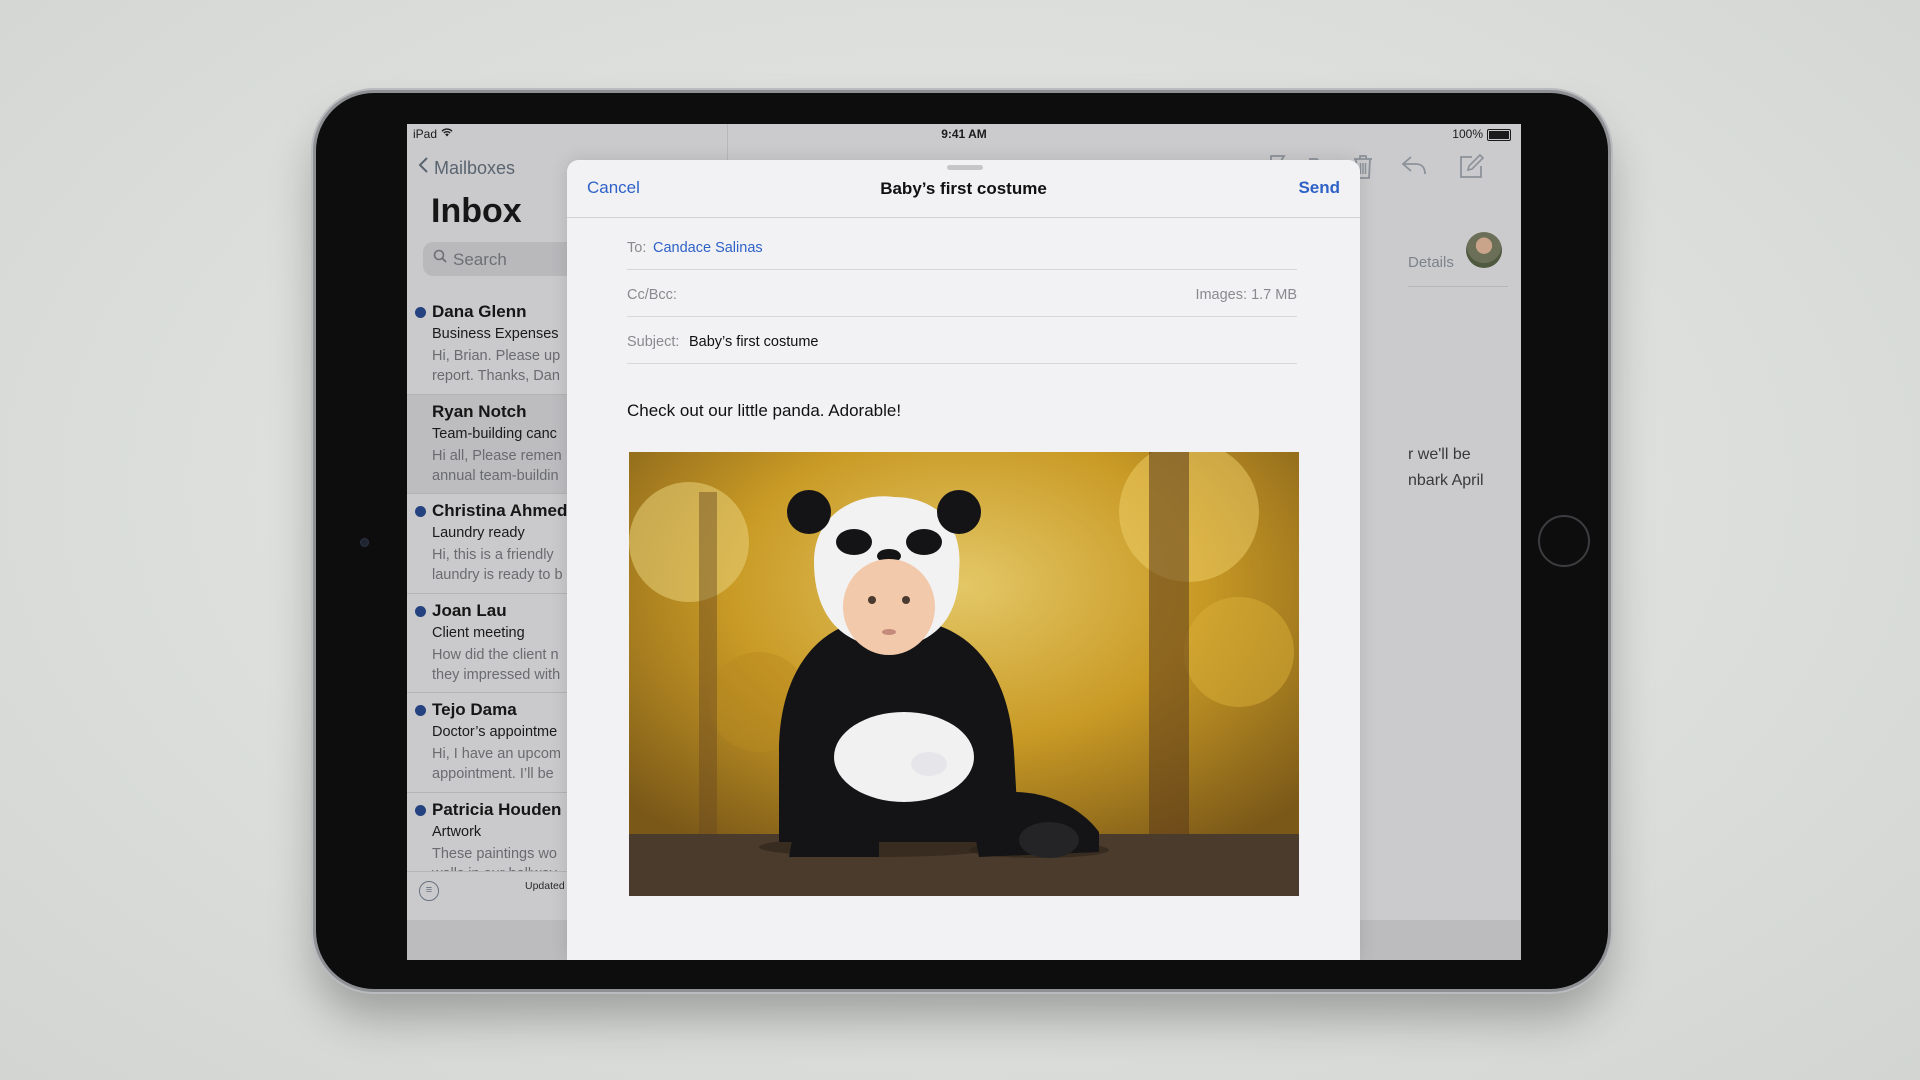  I want to click on message-subject: Team-building canc, so click(494, 433).